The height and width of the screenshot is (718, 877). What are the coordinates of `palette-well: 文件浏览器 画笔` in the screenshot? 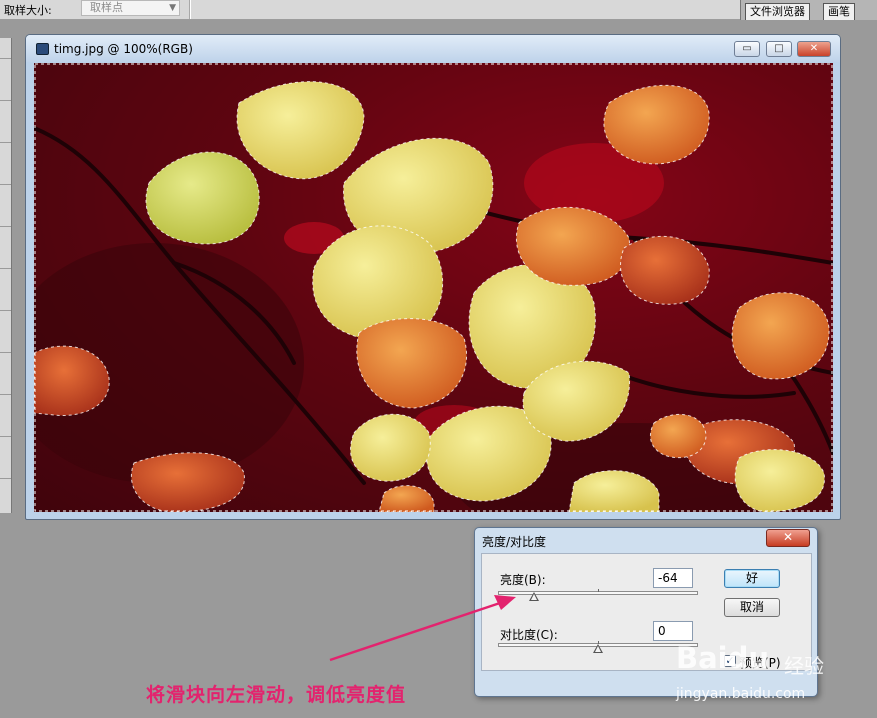 It's located at (808, 10).